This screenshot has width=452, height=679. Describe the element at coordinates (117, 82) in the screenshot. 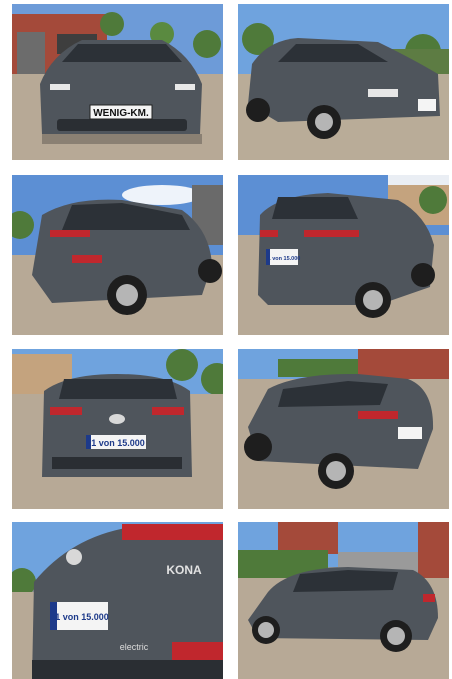

I see `photo-front-view: WENIG-KM.` at that location.